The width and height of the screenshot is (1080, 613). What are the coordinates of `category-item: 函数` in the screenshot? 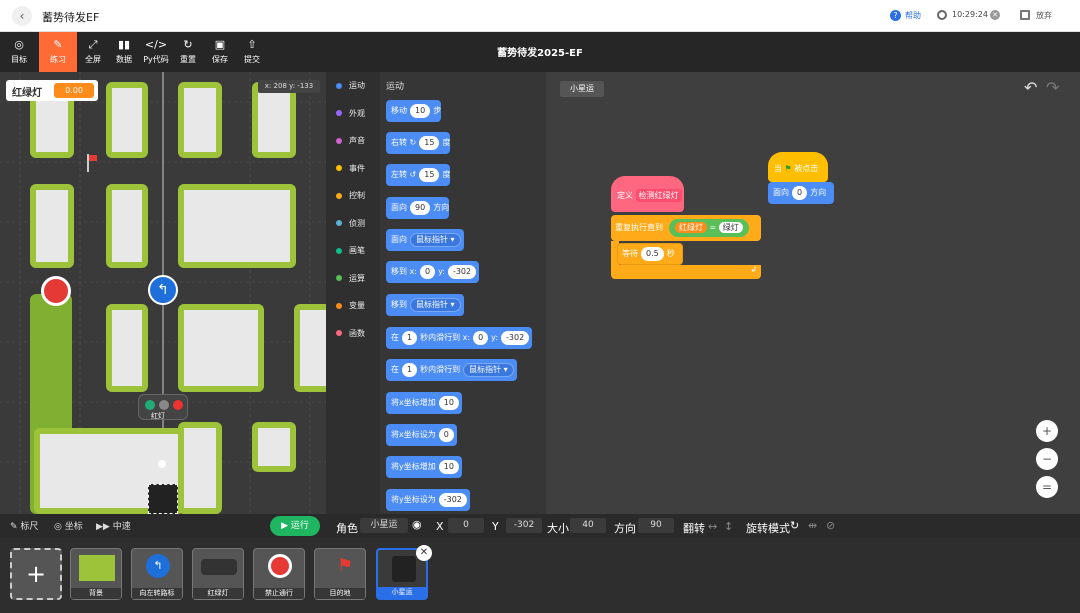 It's located at (350, 335).